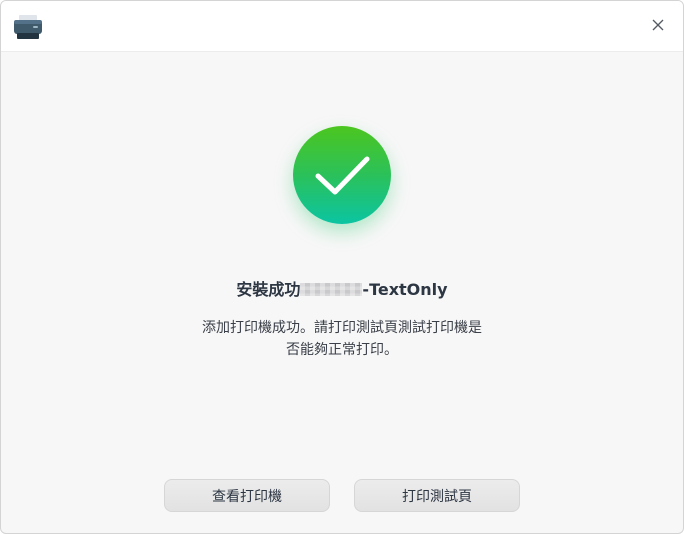 The width and height of the screenshot is (684, 534). What do you see at coordinates (247, 495) in the screenshot?
I see `view-printer-button: 查看打印機` at bounding box center [247, 495].